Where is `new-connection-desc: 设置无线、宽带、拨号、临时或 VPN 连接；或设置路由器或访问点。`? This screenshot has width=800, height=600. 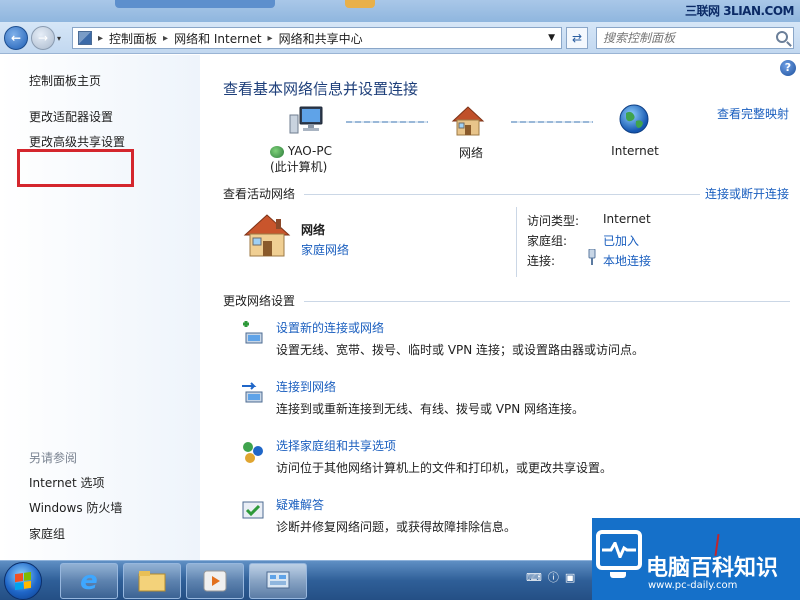
new-connection-desc: 设置无线、宽带、拨号、临时或 VPN 连接；或设置路由器或访问点。 is located at coordinates (460, 350).